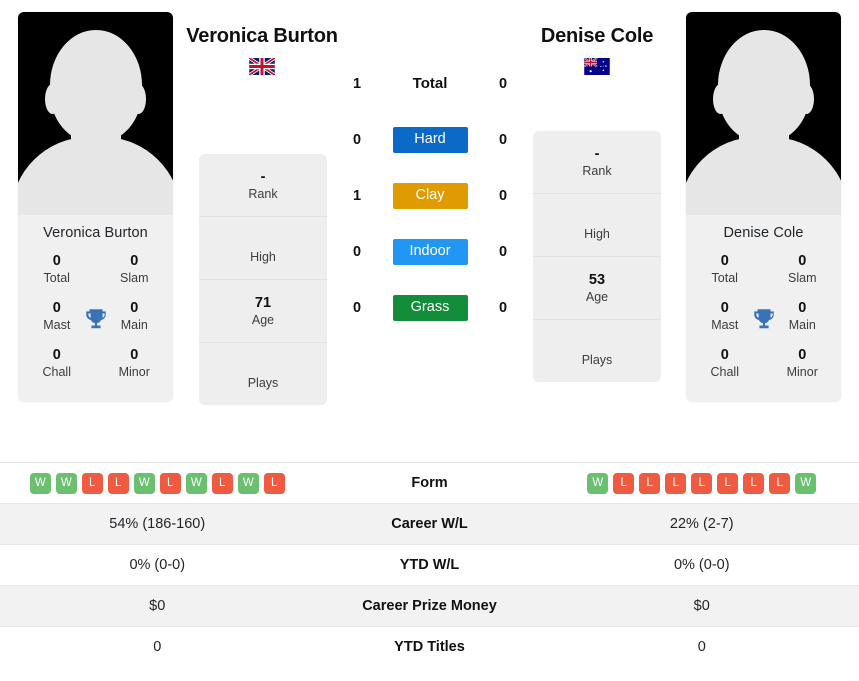 Image resolution: width=859 pixels, height=681 pixels. Describe the element at coordinates (92, 483) in the screenshot. I see `form-badge-left-2: L` at that location.